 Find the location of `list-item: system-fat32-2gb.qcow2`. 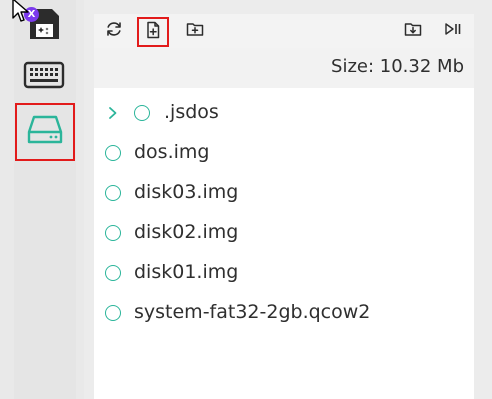

list-item: system-fat32-2gb.qcow2 is located at coordinates (284, 313).